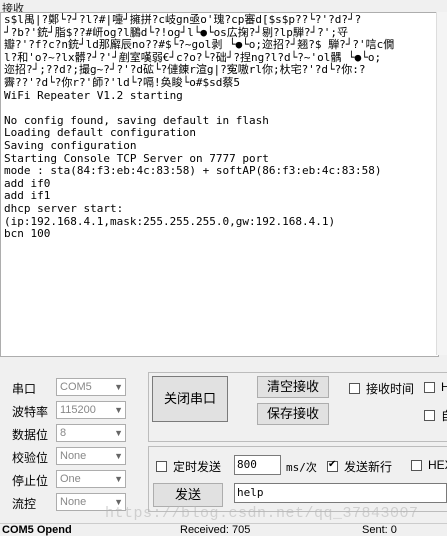 The width and height of the screenshot is (447, 536). Describe the element at coordinates (63, 433) in the screenshot. I see `databits-select-value: 8` at that location.